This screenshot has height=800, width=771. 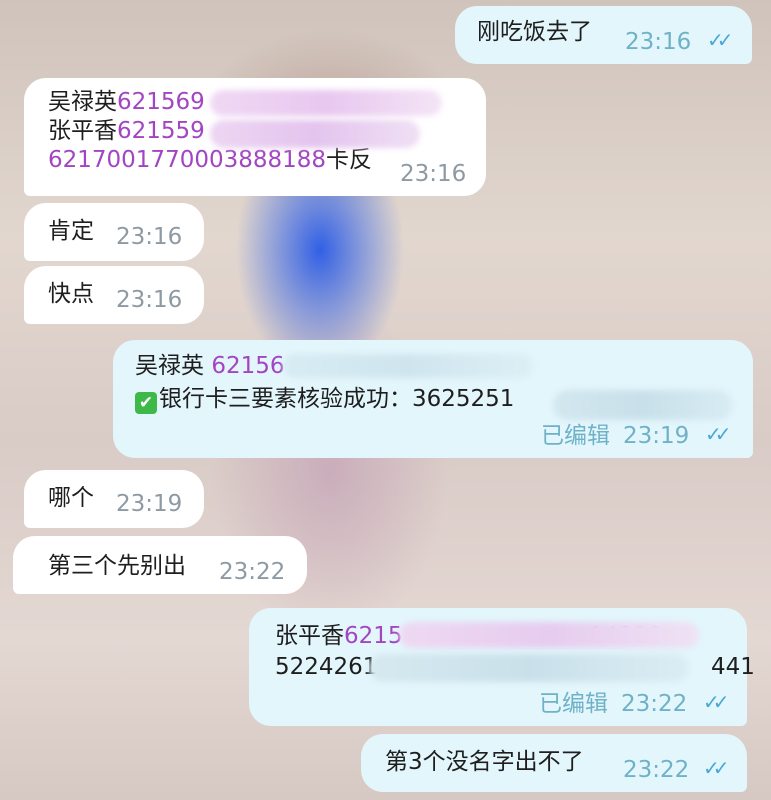 I want to click on message-text: 卡反, so click(x=349, y=160).